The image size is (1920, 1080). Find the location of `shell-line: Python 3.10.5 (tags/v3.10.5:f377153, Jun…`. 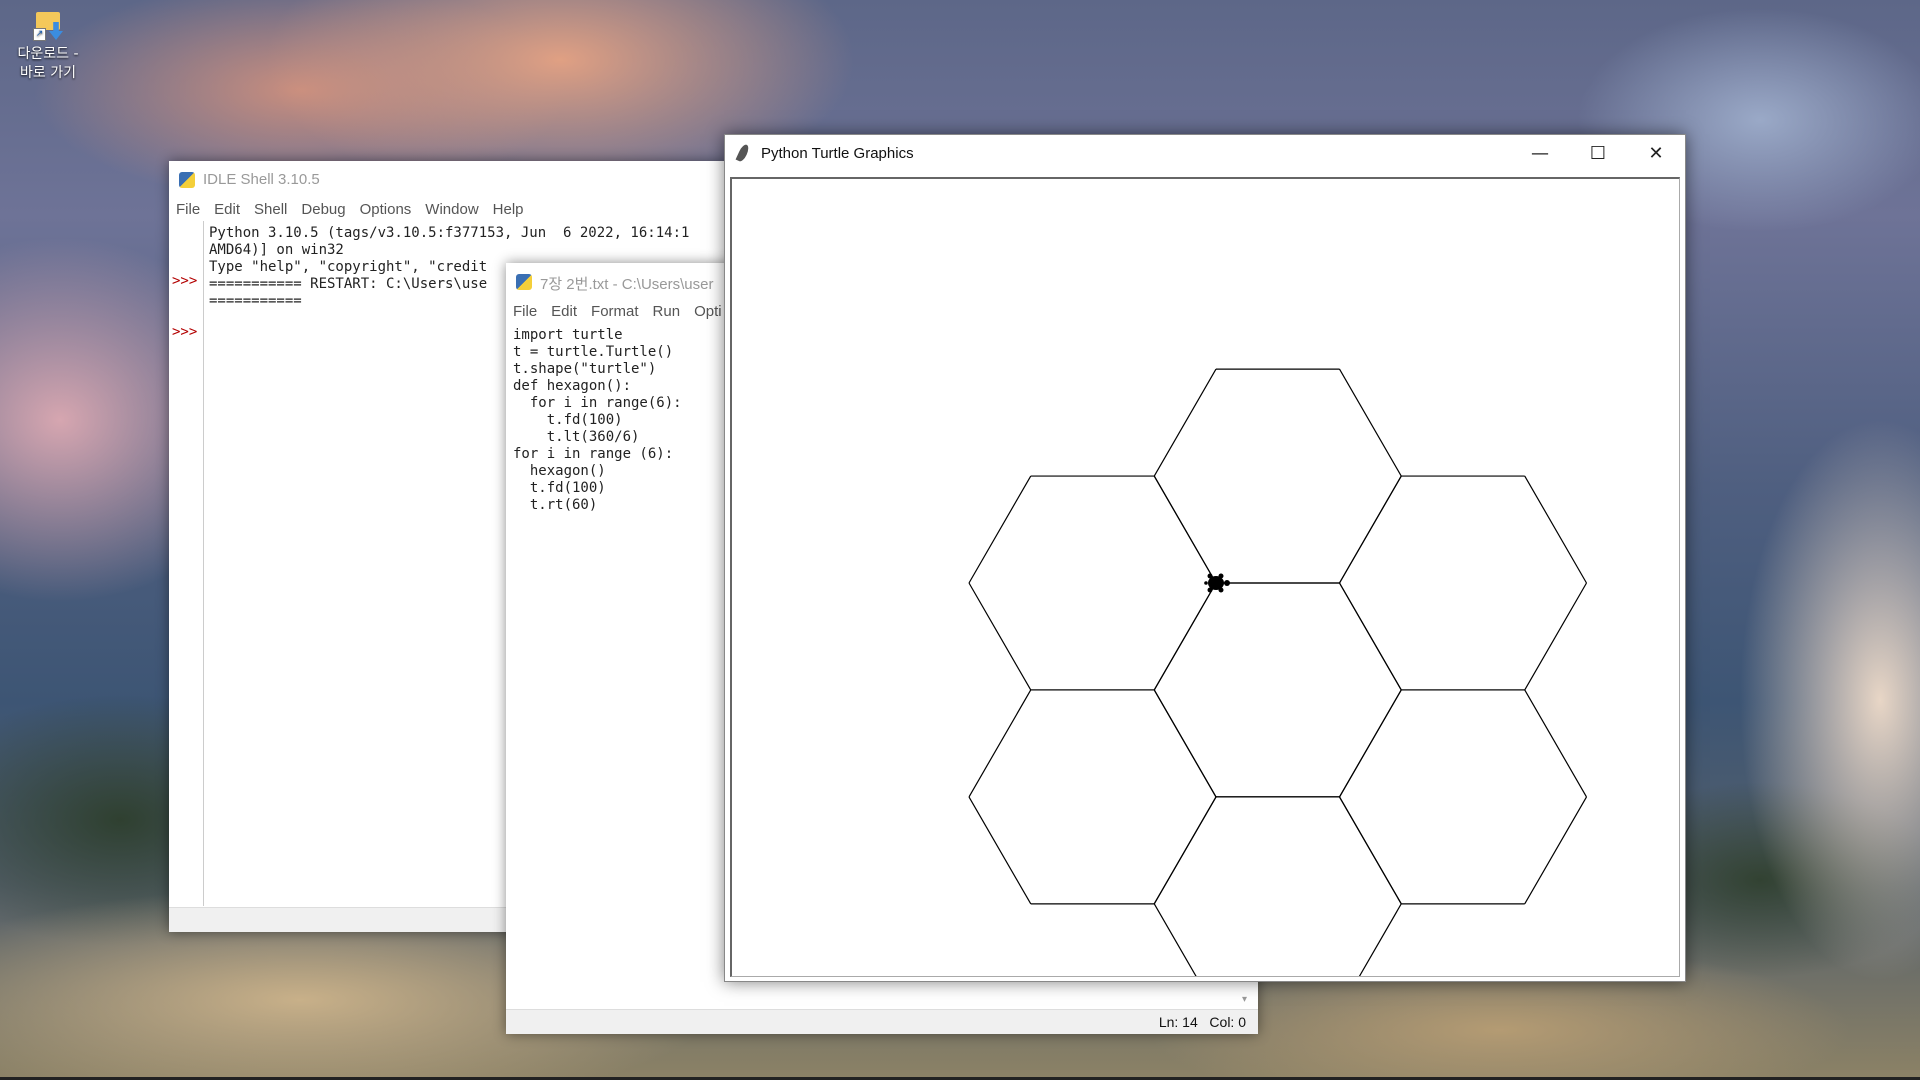

shell-line: Python 3.10.5 (tags/v3.10.5:f377153, Jun… is located at coordinates (449, 233).